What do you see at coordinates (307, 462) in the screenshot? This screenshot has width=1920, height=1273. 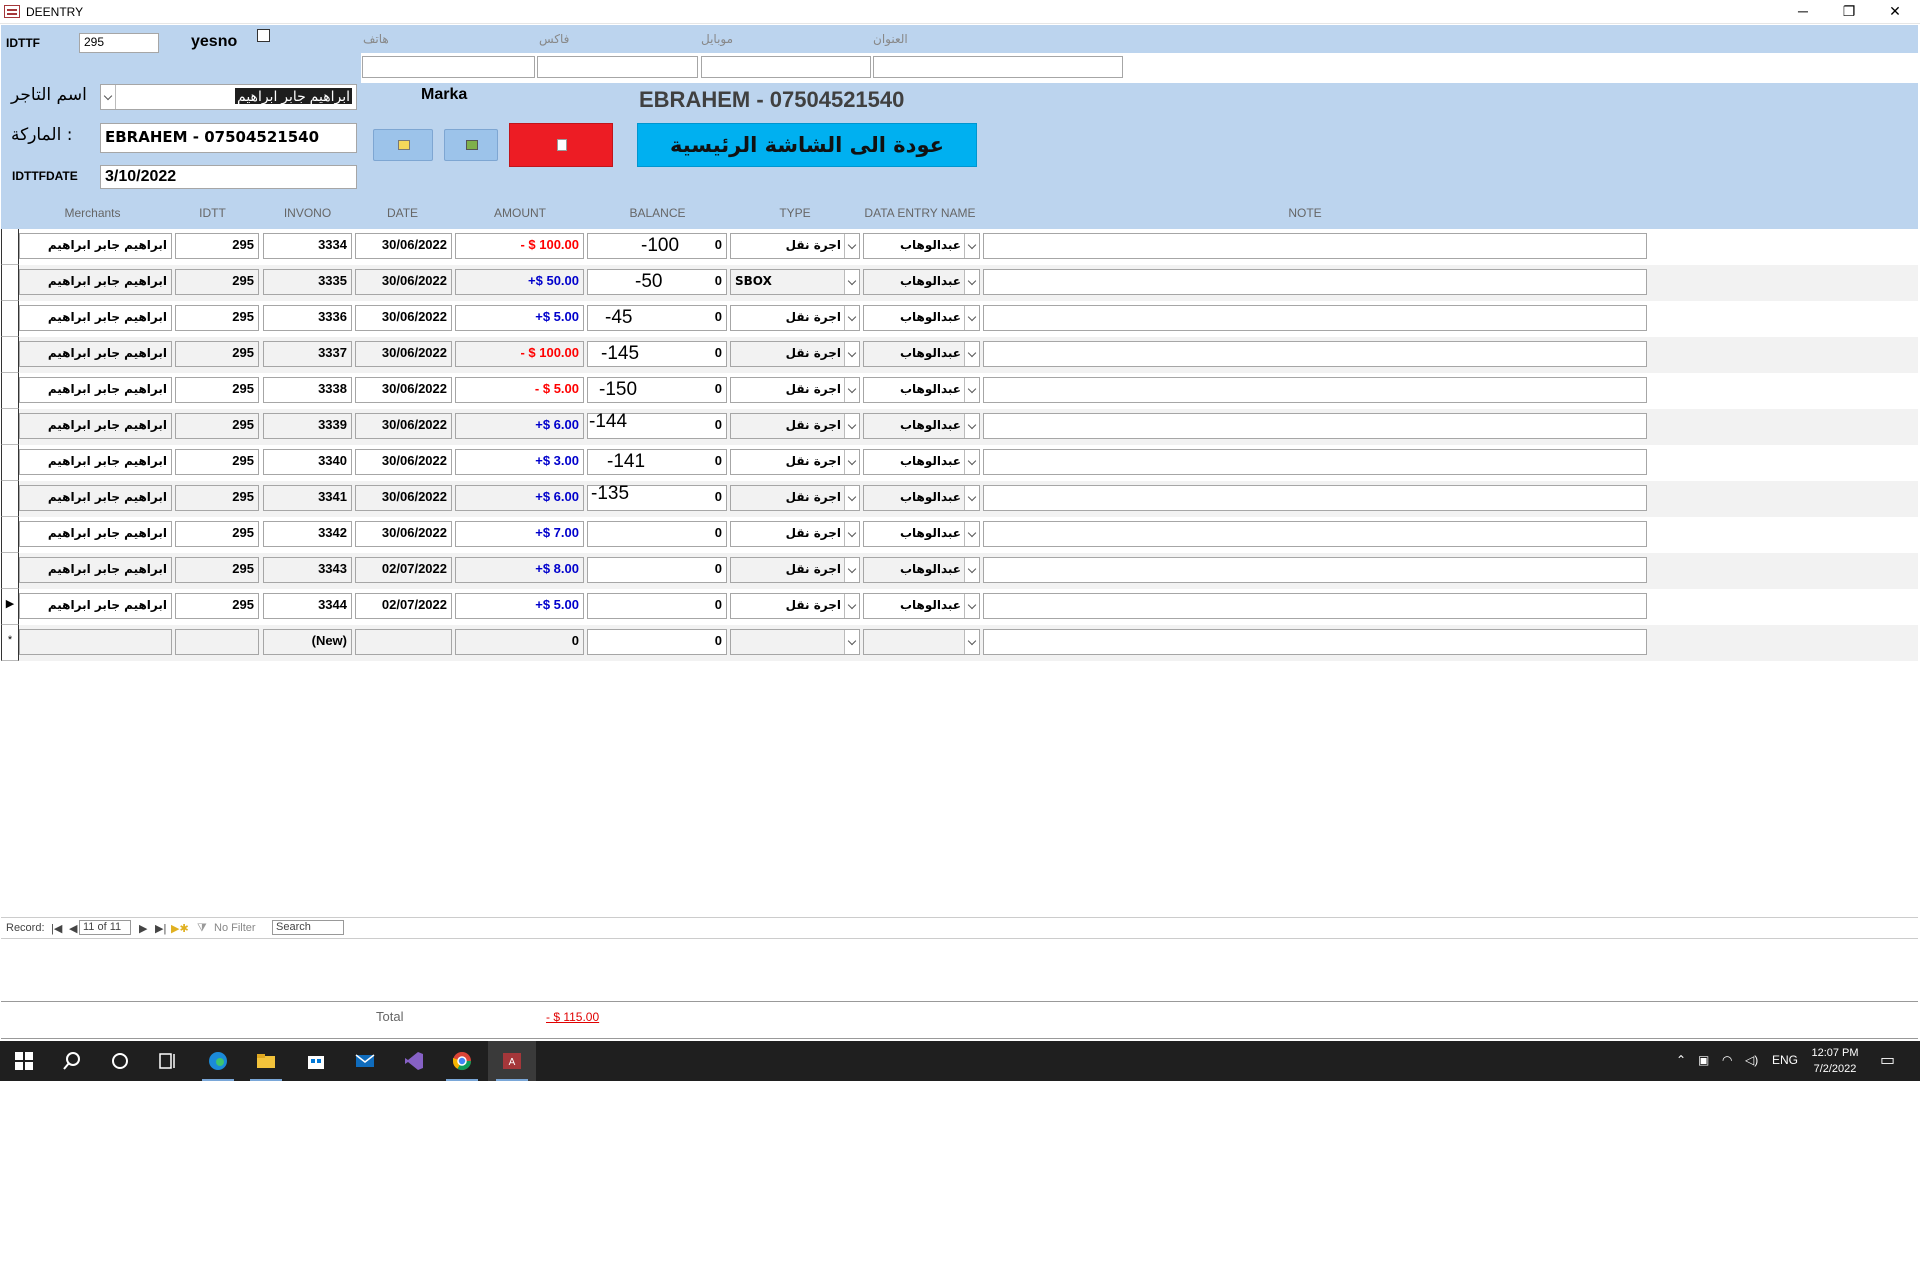 I see `invono-cell: 3340` at bounding box center [307, 462].